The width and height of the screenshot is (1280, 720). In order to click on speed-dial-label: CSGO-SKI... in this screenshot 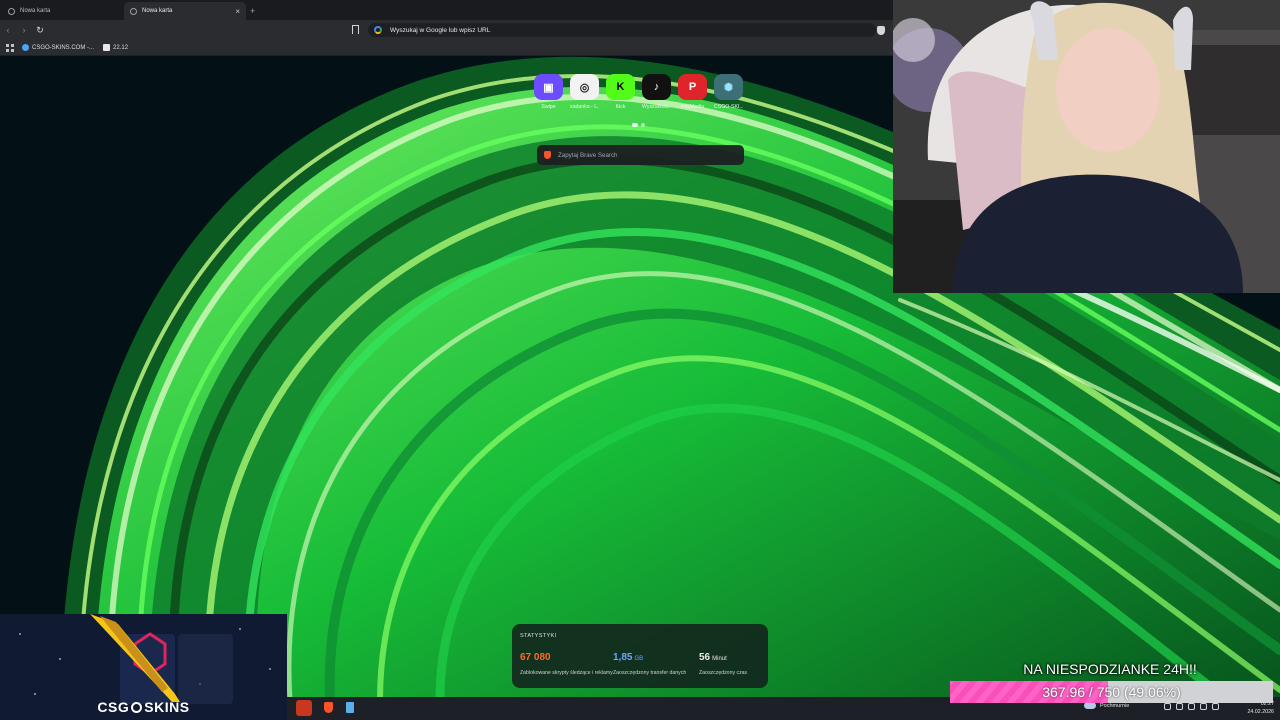, I will do `click(728, 107)`.